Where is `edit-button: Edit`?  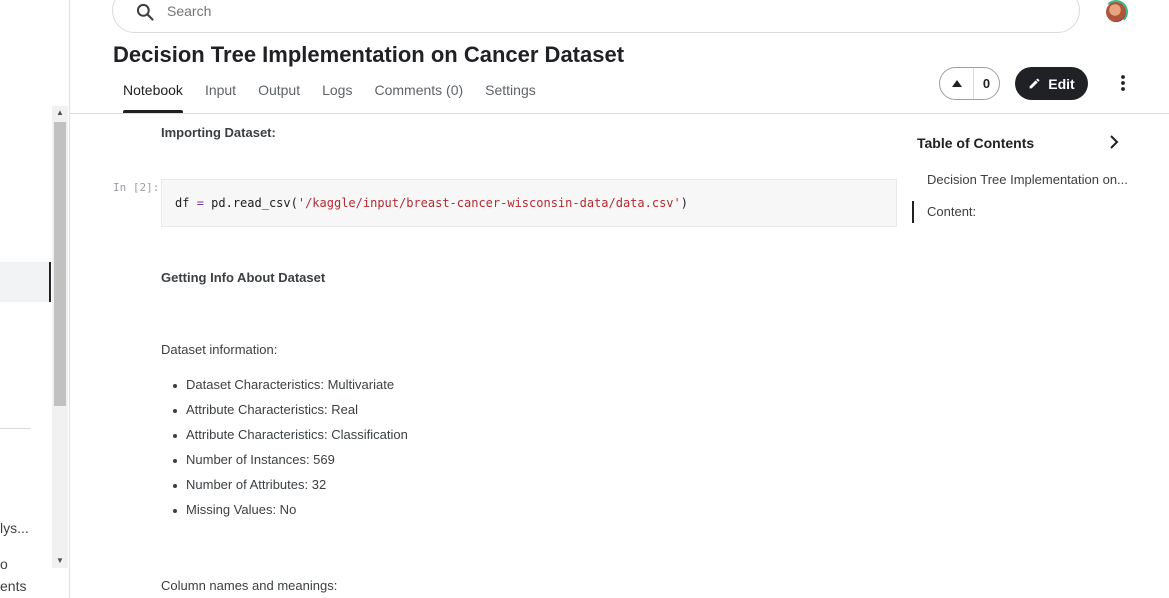 edit-button: Edit is located at coordinates (1051, 83).